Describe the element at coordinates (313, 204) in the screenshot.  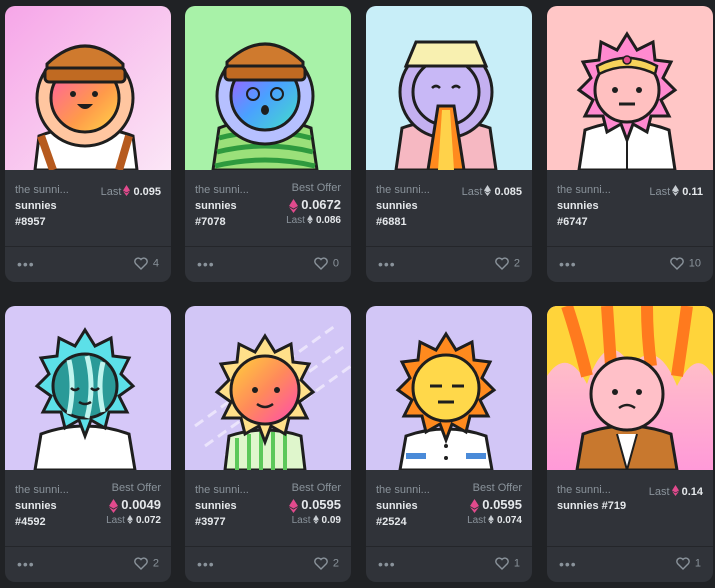
I see `price-block: Best Offer 0.0672 Last 0.086` at that location.